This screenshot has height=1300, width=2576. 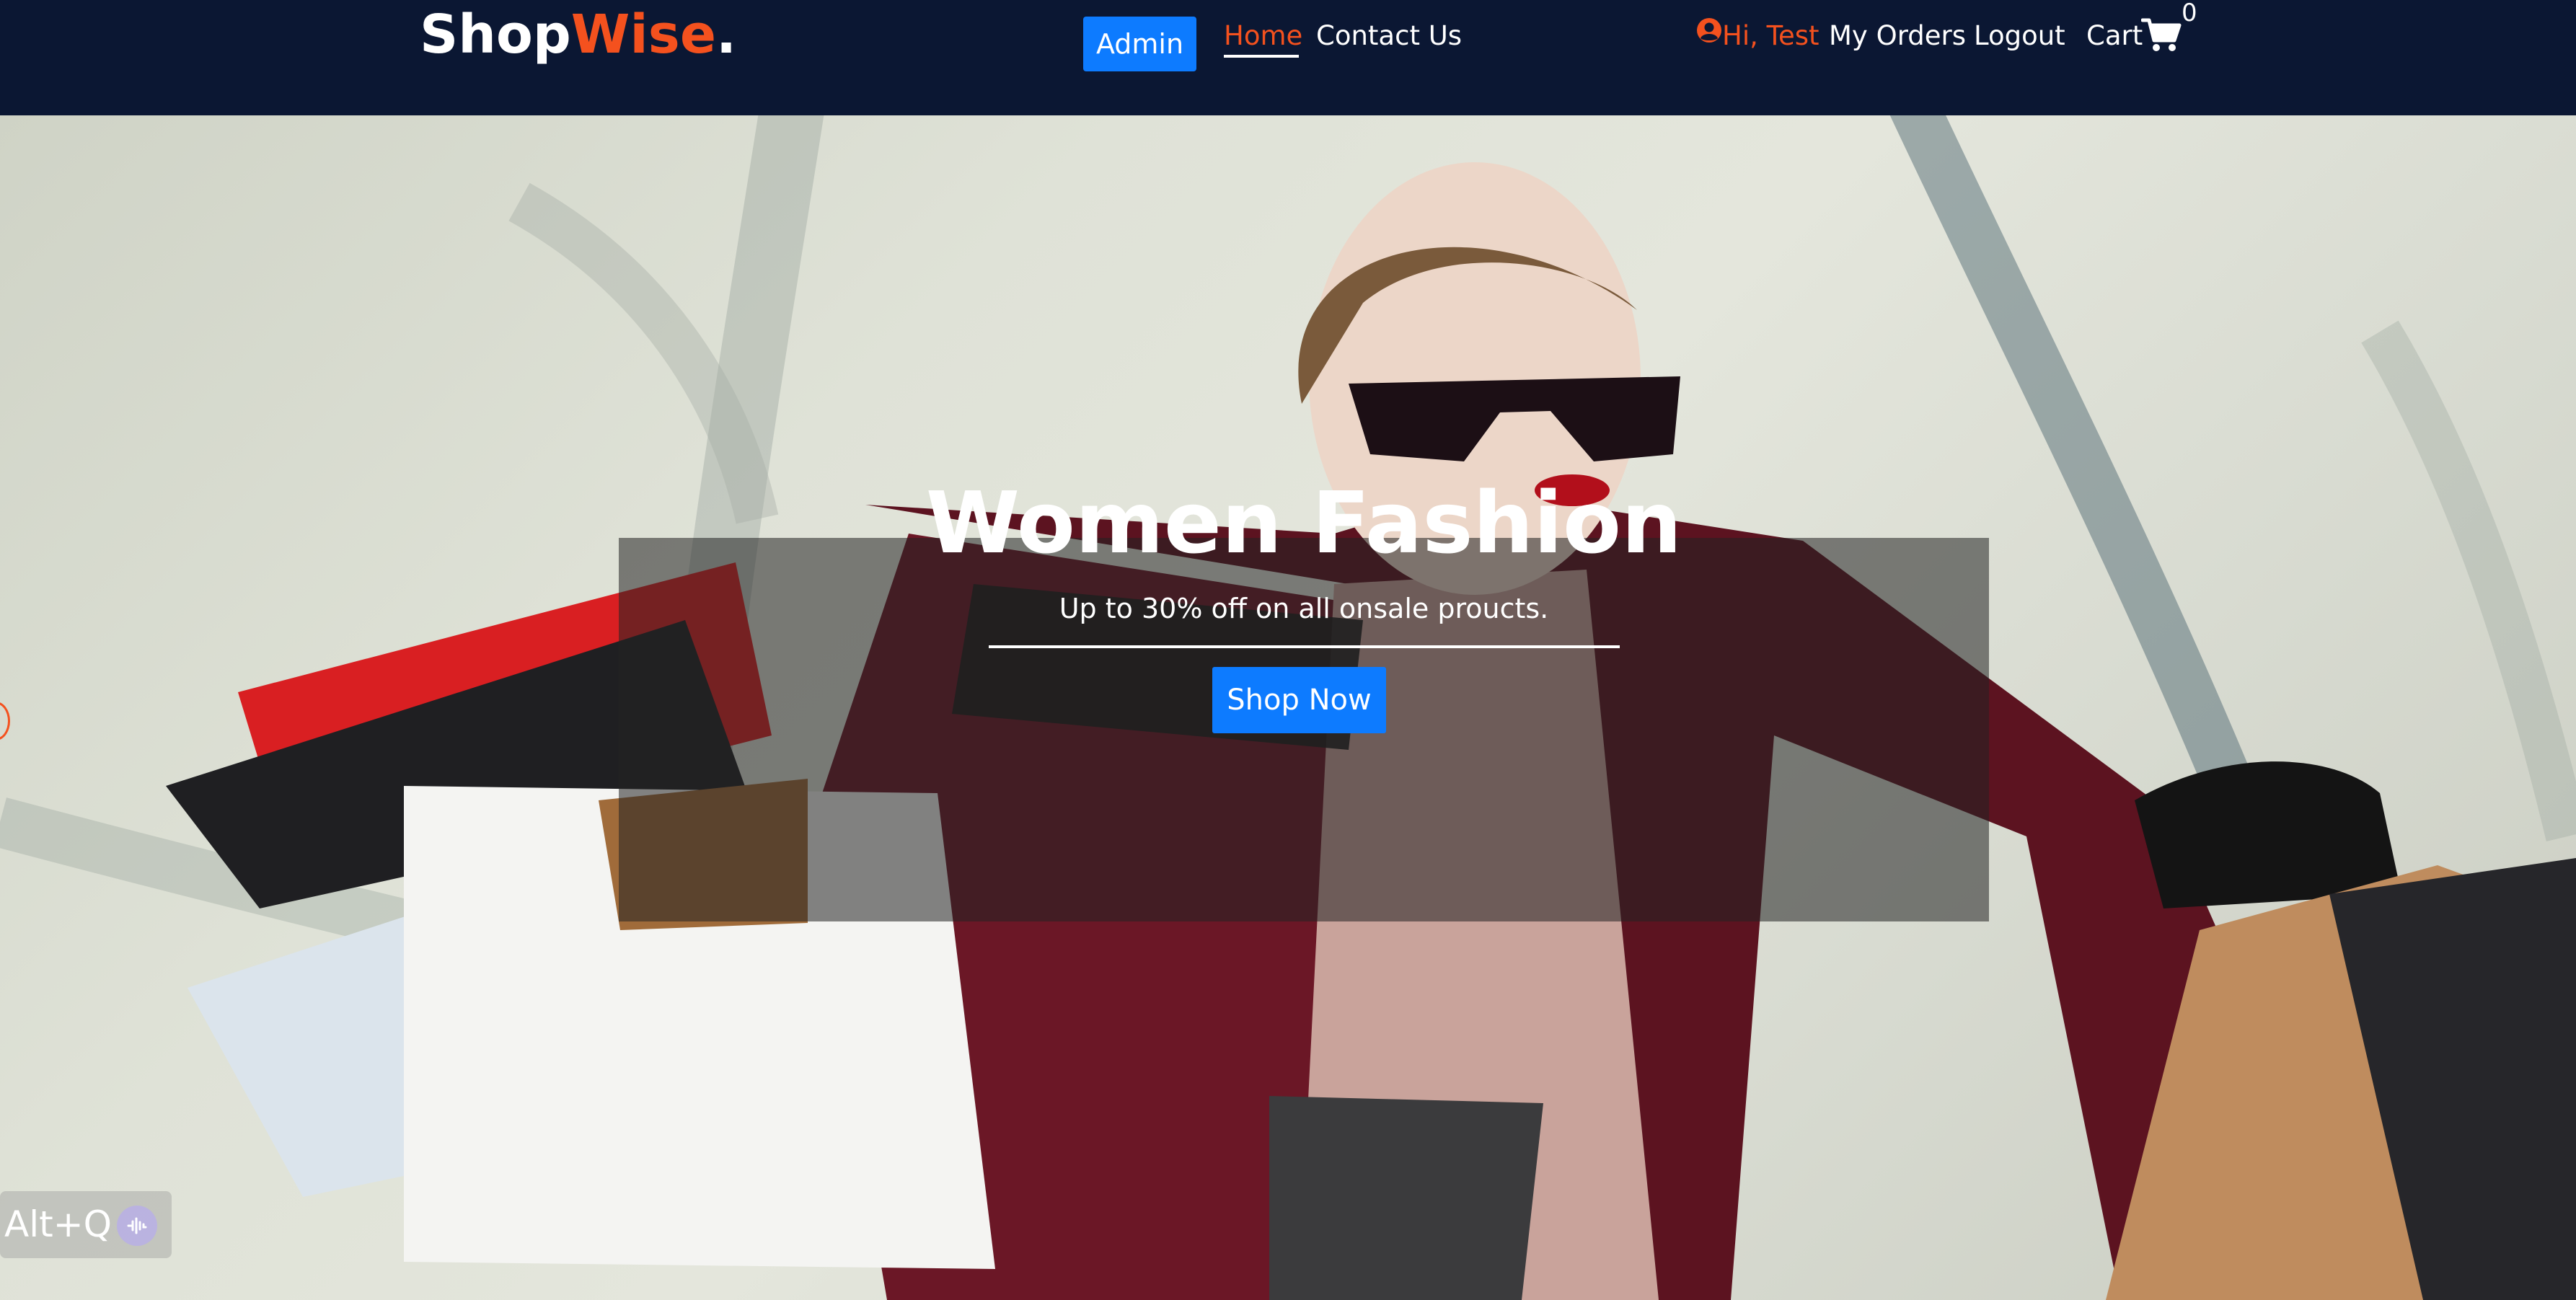 I want to click on brand-name-part2: Wise, so click(x=643, y=35).